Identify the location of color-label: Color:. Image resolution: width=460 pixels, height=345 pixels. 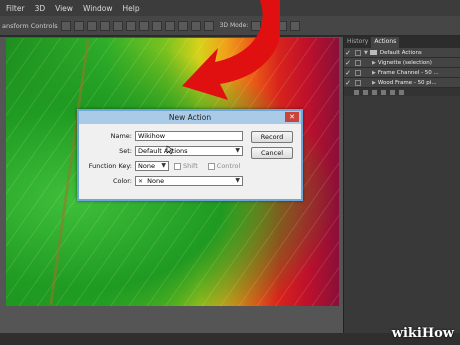
(122, 181).